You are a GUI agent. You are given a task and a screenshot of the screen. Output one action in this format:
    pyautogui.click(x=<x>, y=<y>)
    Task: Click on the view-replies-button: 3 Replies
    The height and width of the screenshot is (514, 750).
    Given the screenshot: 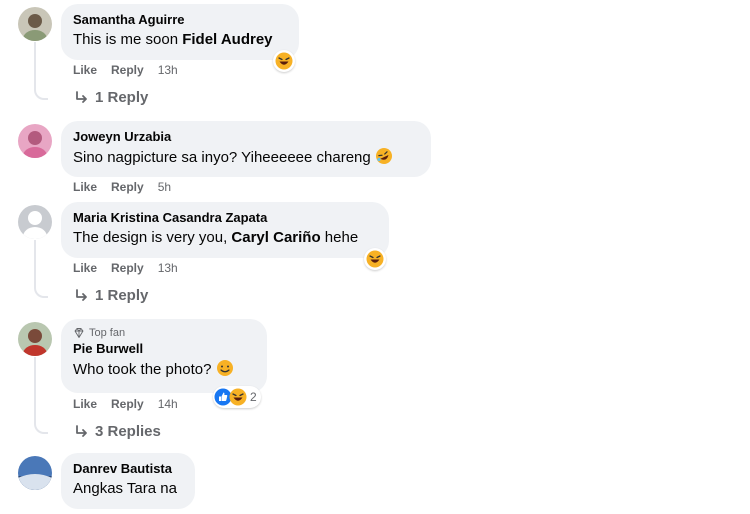 What is the action you would take?
    pyautogui.click(x=117, y=431)
    